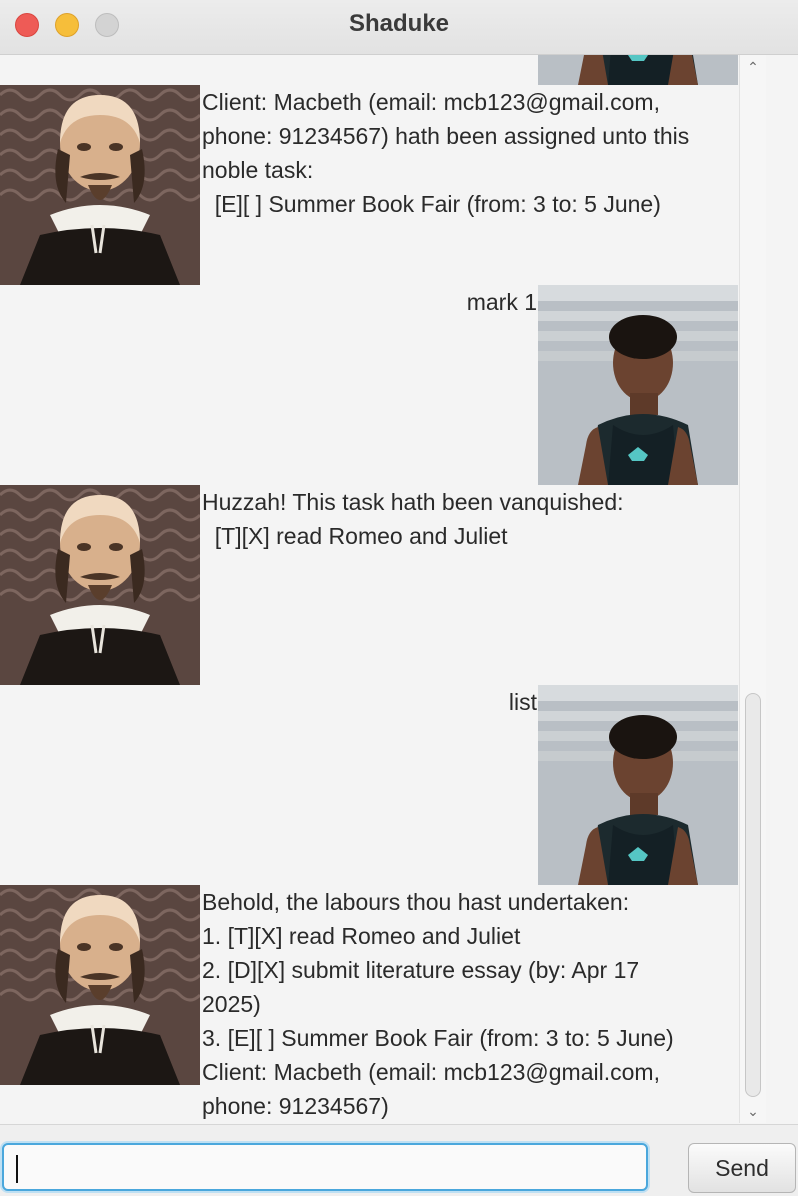 The width and height of the screenshot is (798, 1196). I want to click on chevron-up-icon: ⌃, so click(753, 67).